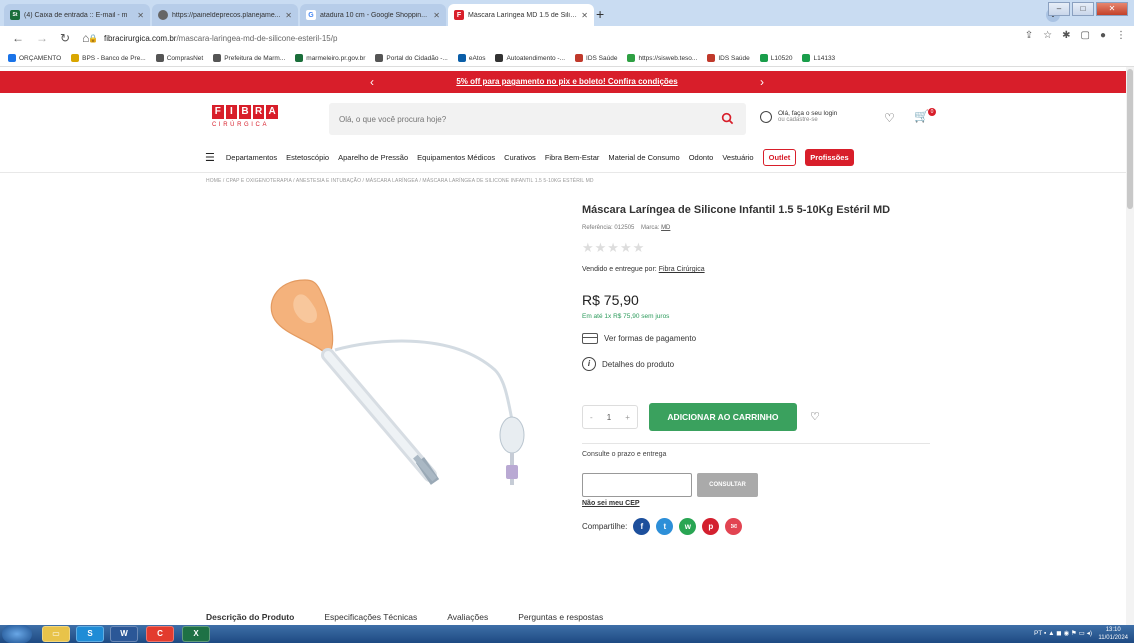  Describe the element at coordinates (609, 417) in the screenshot. I see `qty-value: 1` at that location.